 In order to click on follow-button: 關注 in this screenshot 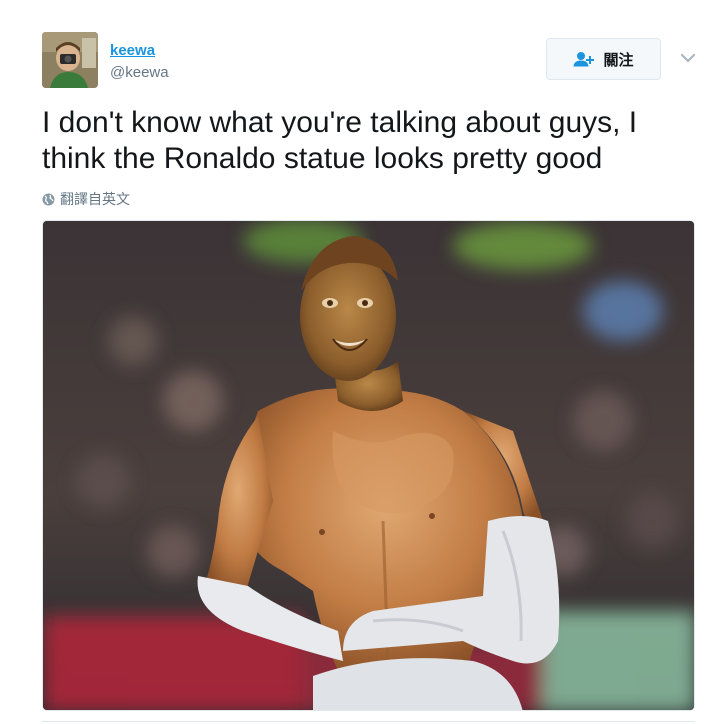, I will do `click(603, 59)`.